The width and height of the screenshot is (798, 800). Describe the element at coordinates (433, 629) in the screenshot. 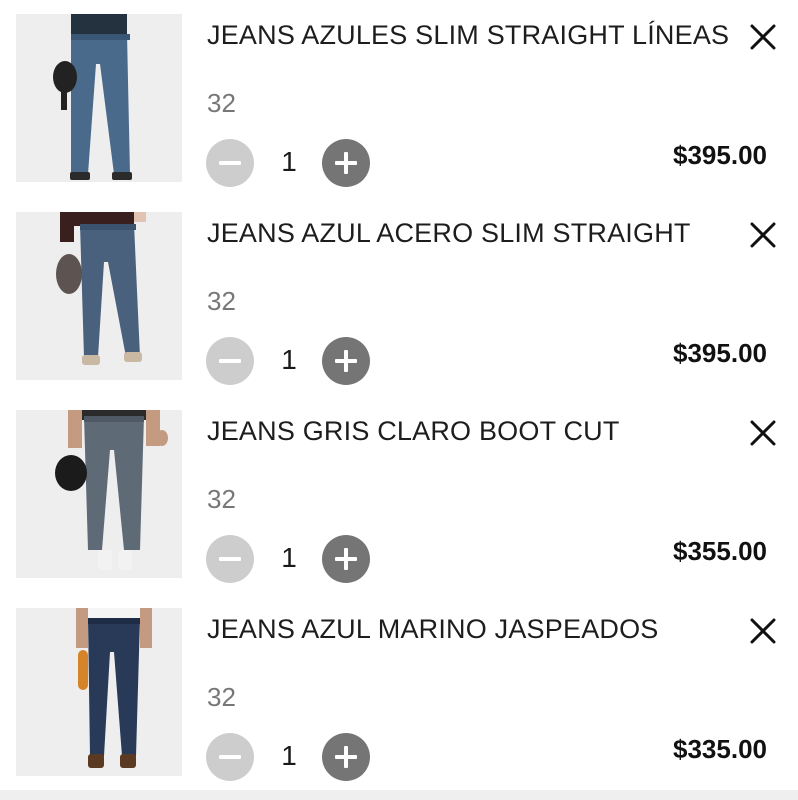

I see `product-name: JEANS AZUL MARINO JASPEADOS` at that location.